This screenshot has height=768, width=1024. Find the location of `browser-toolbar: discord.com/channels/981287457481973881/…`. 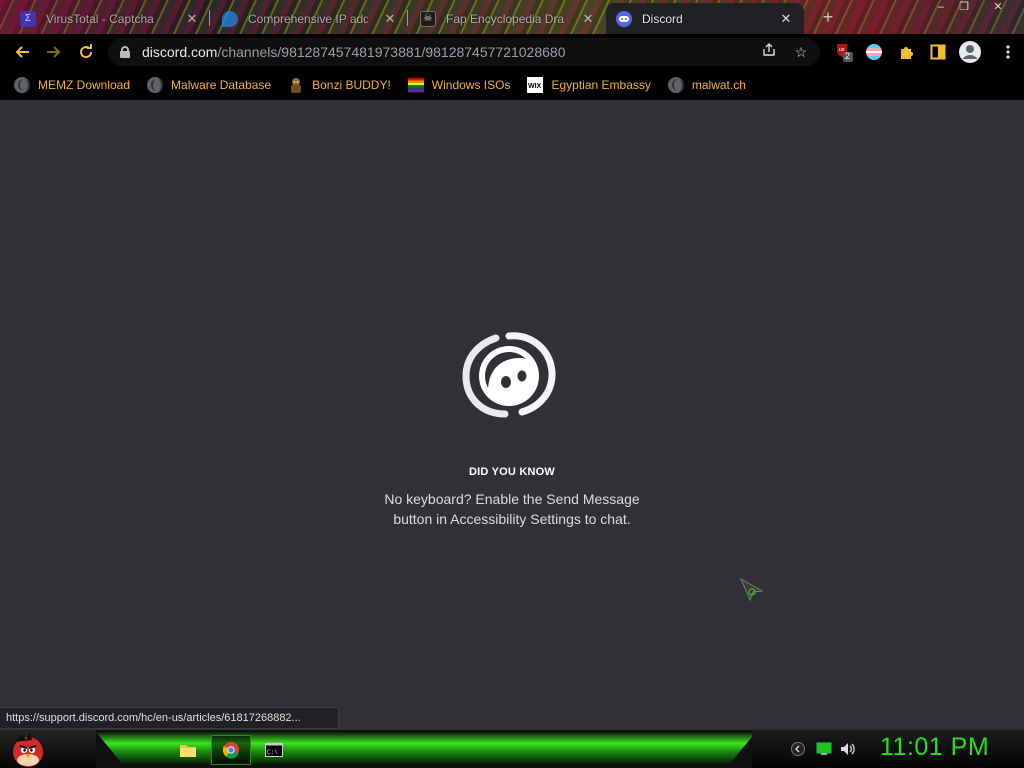

browser-toolbar: discord.com/channels/981287457481973881/… is located at coordinates (512, 52).